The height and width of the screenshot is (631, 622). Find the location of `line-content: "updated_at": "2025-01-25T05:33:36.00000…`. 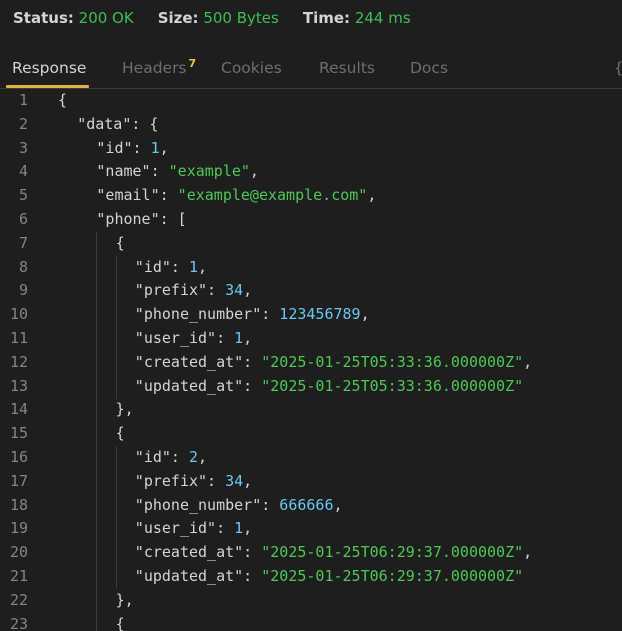

line-content: "updated_at": "2025-01-25T05:33:36.00000… is located at coordinates (329, 387).